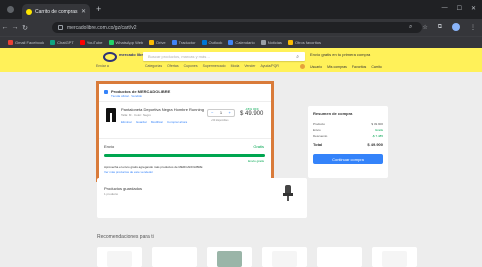 The width and height of the screenshot is (482, 267). Describe the element at coordinates (60, 27) in the screenshot. I see `site-info-icon` at that location.